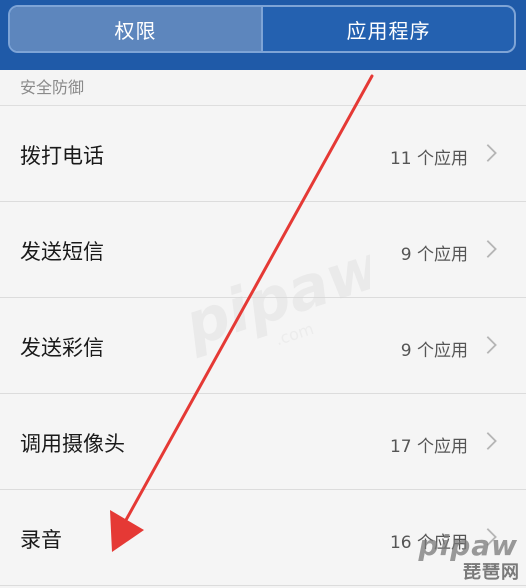 The width and height of the screenshot is (526, 588). Describe the element at coordinates (136, 29) in the screenshot. I see `tab-permissions: 权限` at that location.